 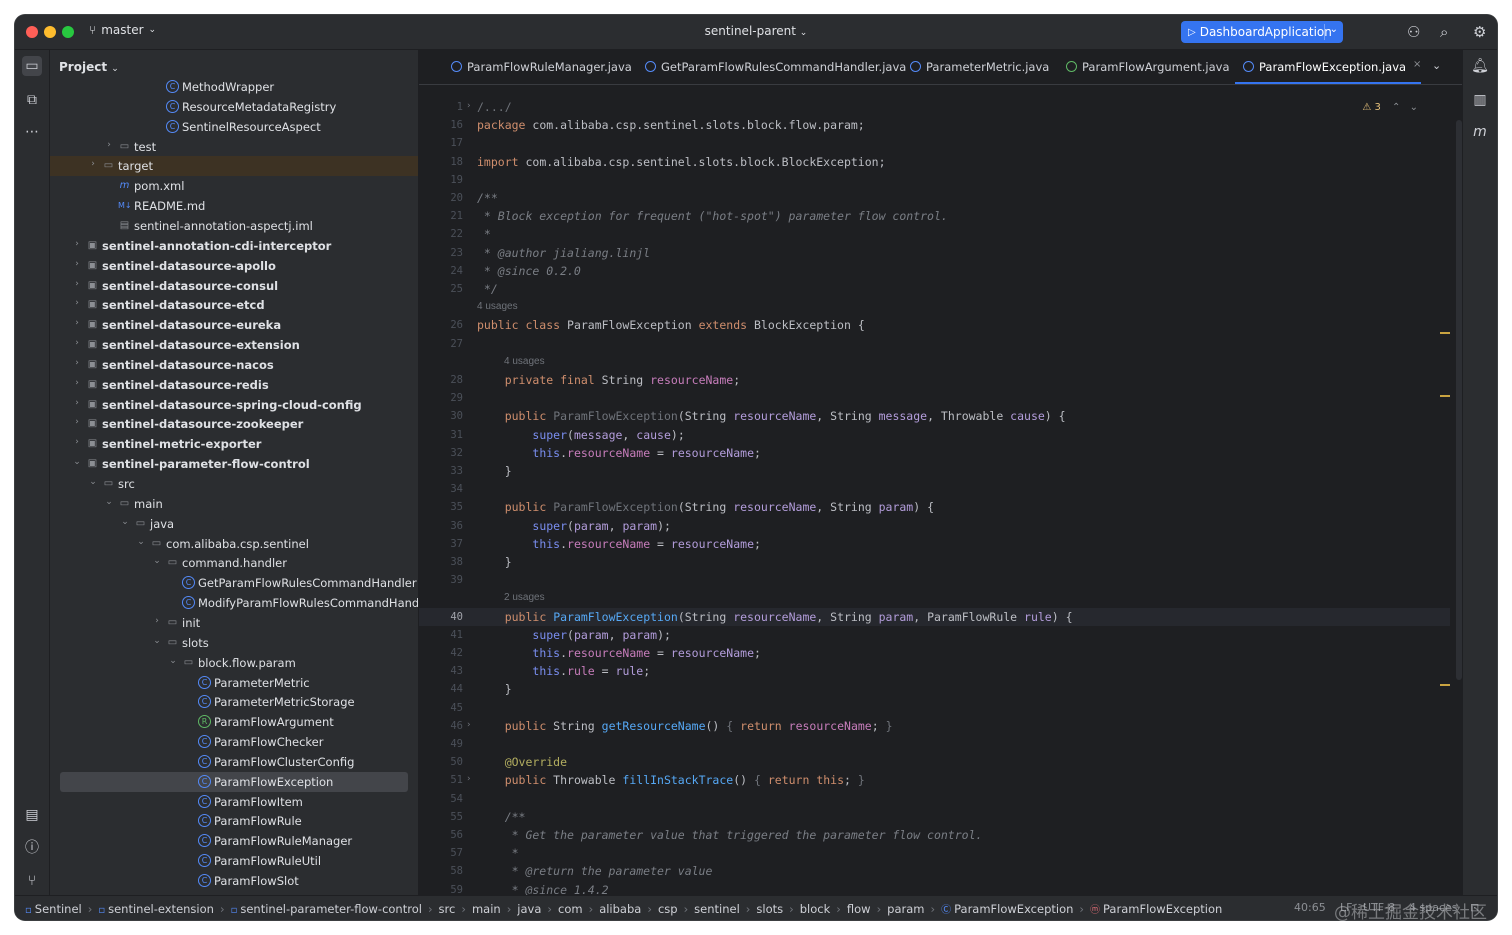 I want to click on line-number: 27, so click(x=441, y=344).